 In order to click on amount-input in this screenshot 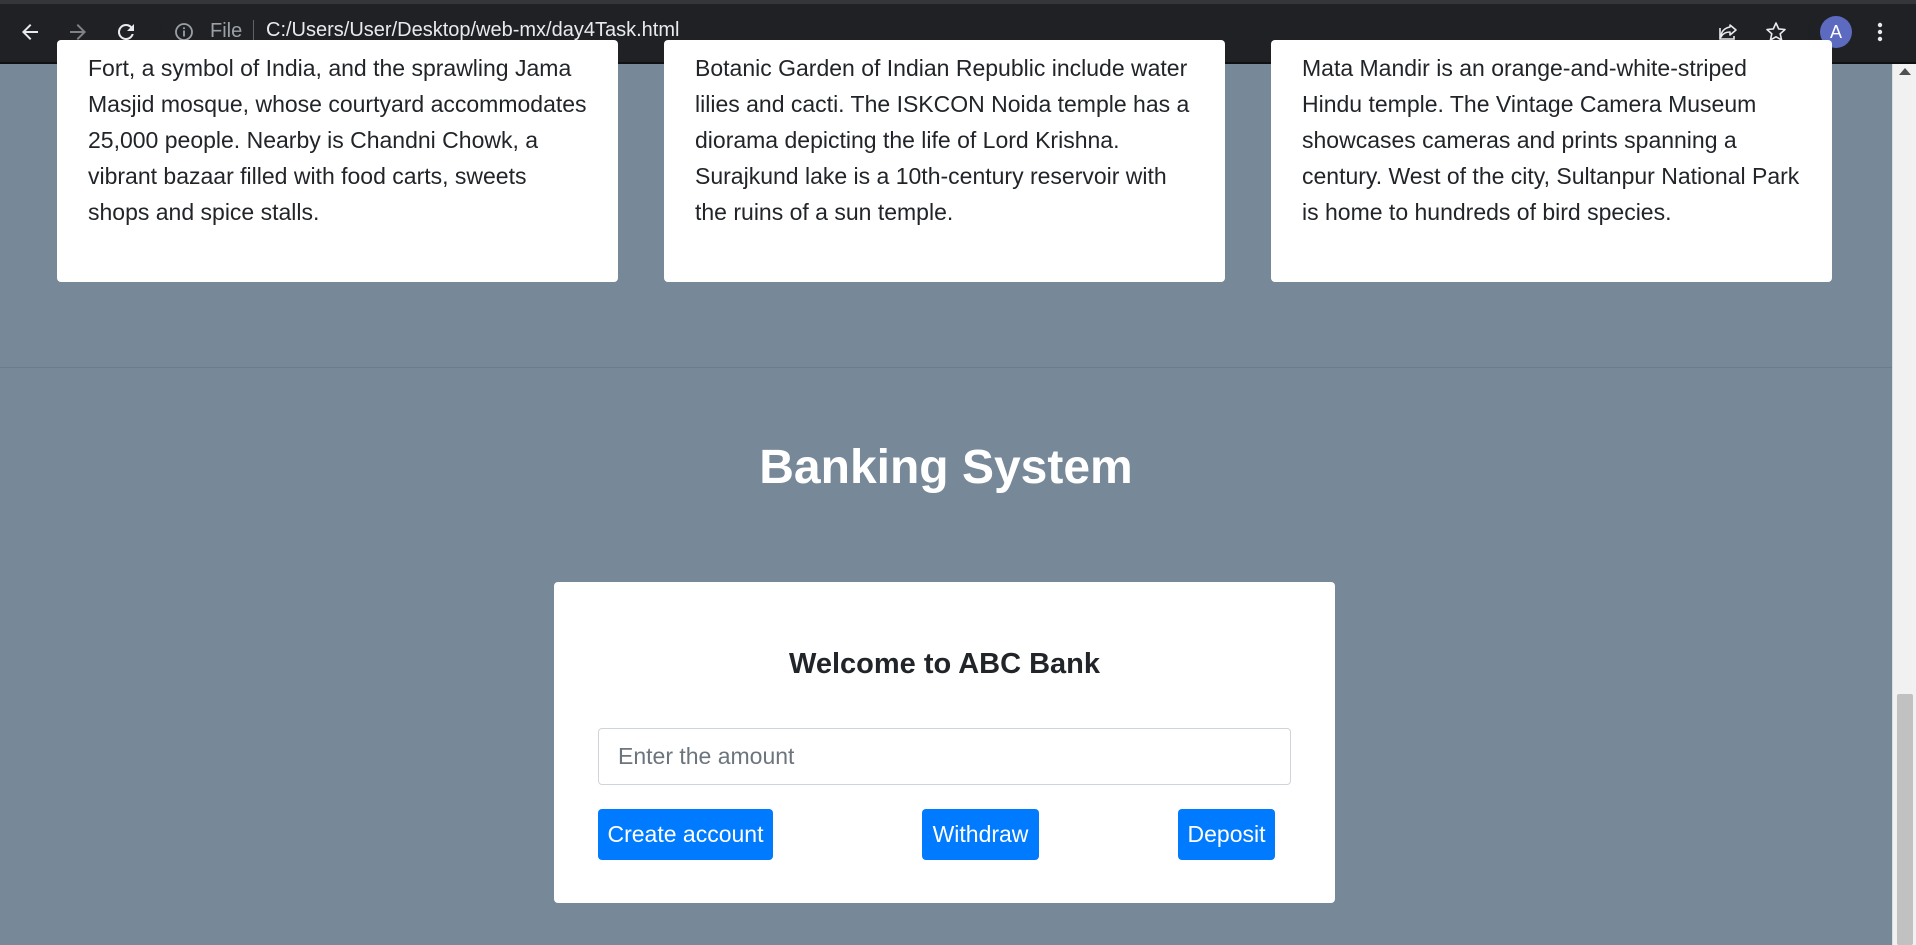, I will do `click(944, 756)`.